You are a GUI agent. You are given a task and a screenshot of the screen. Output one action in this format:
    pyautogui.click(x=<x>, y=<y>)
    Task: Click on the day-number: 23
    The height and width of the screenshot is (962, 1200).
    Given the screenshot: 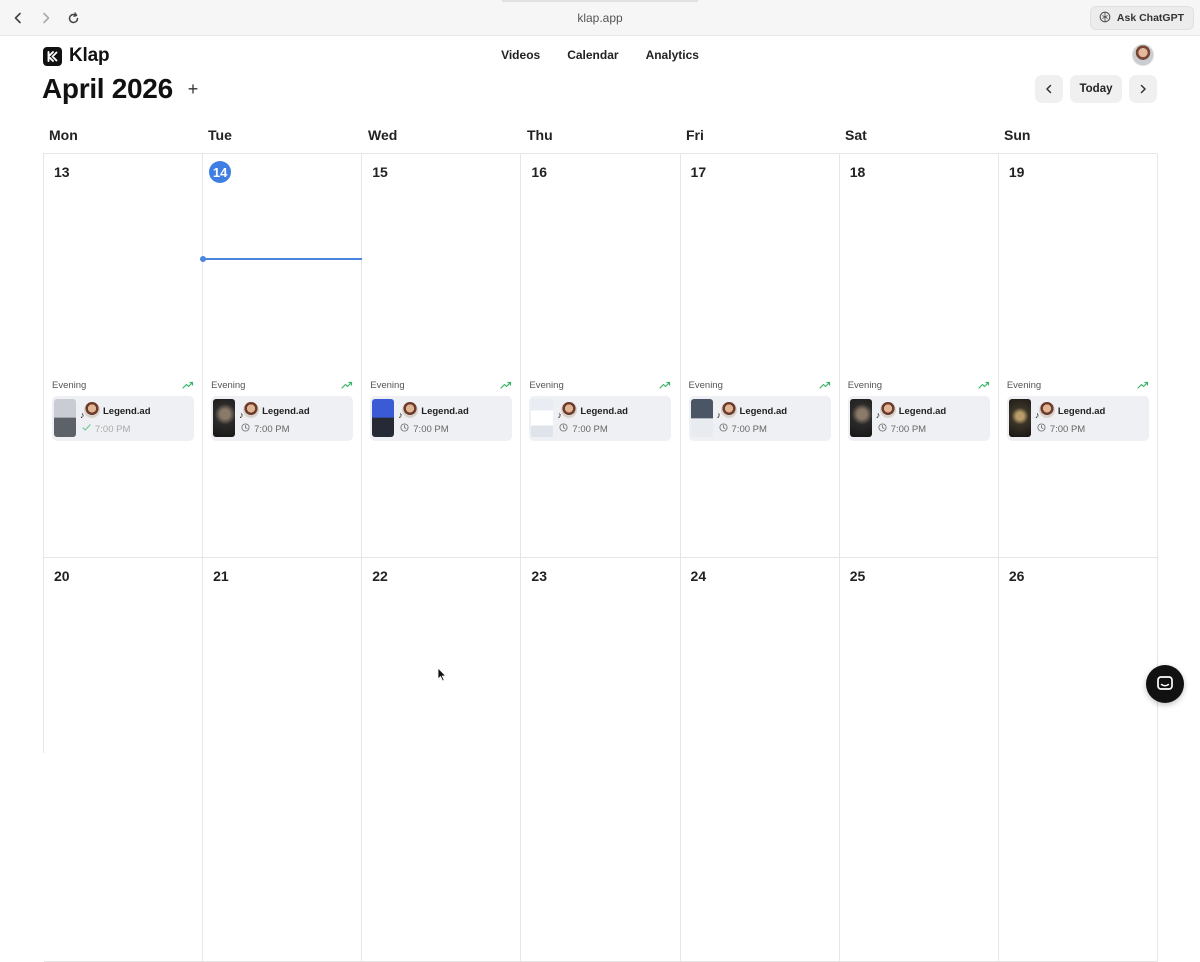 What is the action you would take?
    pyautogui.click(x=539, y=576)
    